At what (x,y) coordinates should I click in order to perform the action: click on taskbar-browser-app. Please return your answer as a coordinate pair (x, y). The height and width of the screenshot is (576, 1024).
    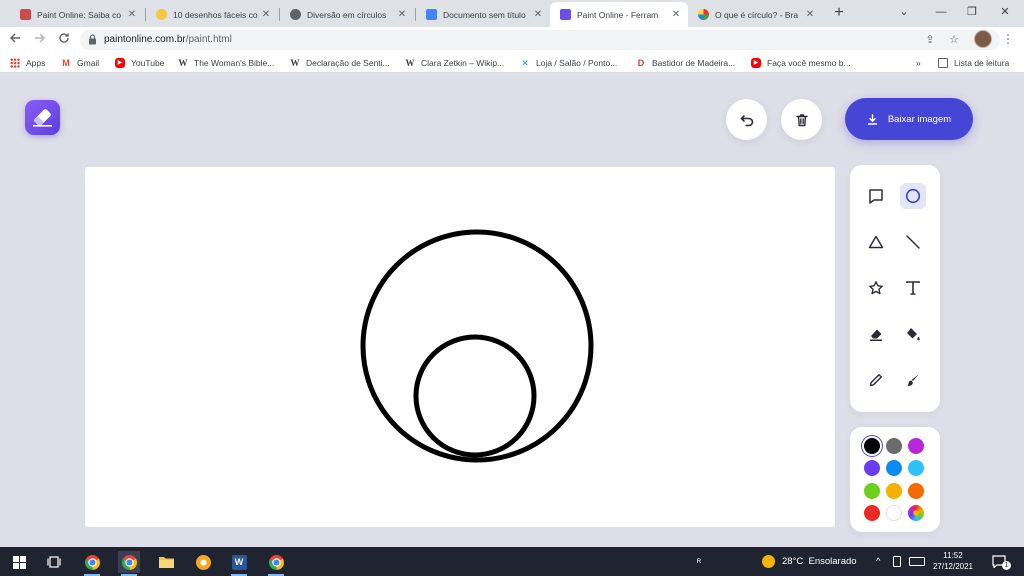
    Looking at the image, I should click on (203, 562).